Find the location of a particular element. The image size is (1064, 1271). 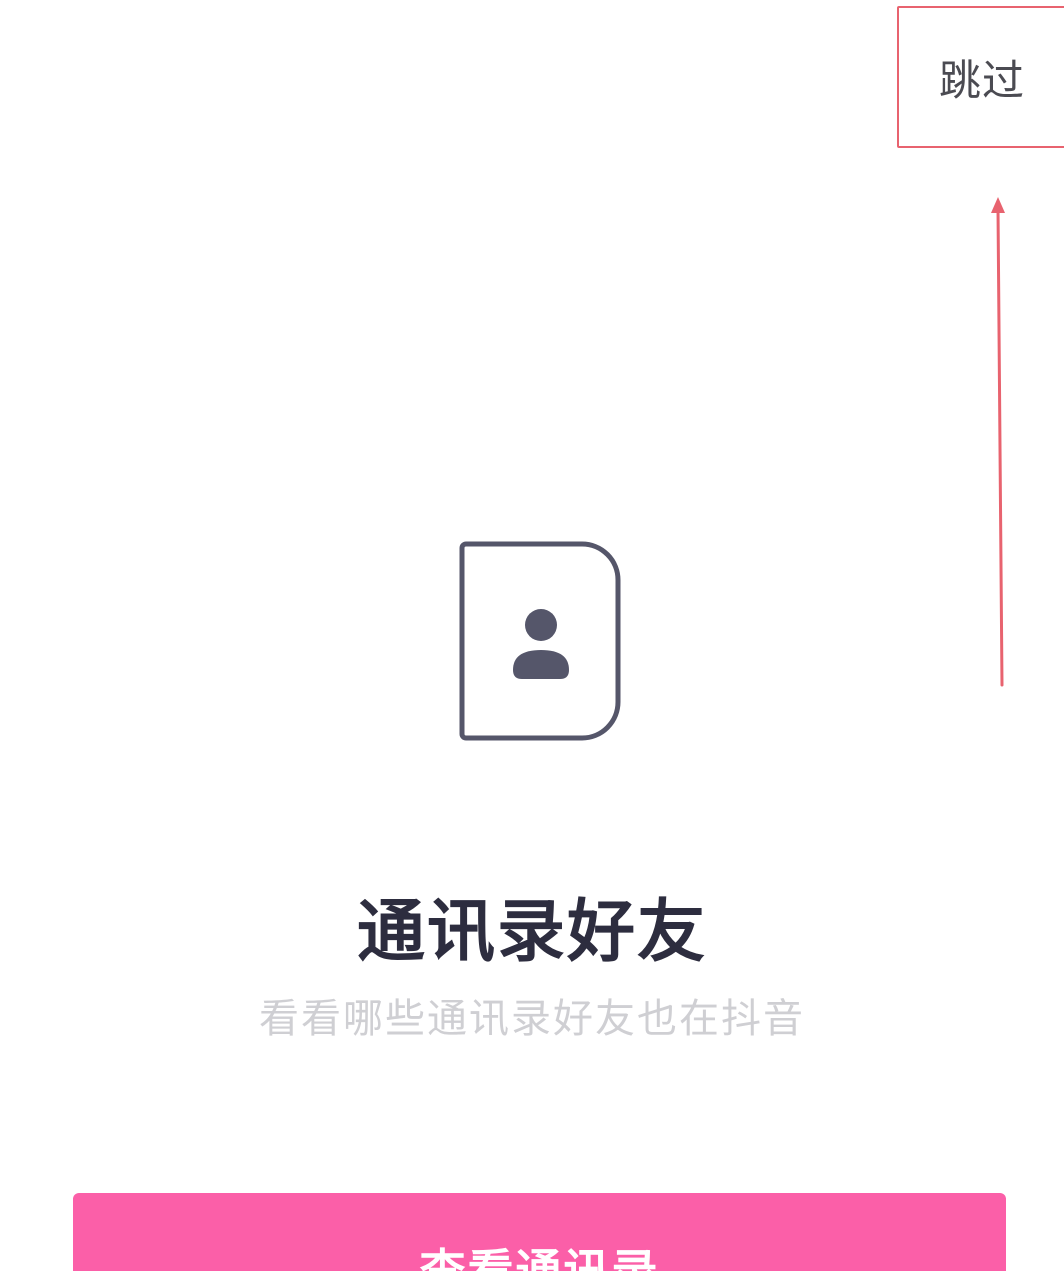

annotation-arrow-icon is located at coordinates (998, 442).